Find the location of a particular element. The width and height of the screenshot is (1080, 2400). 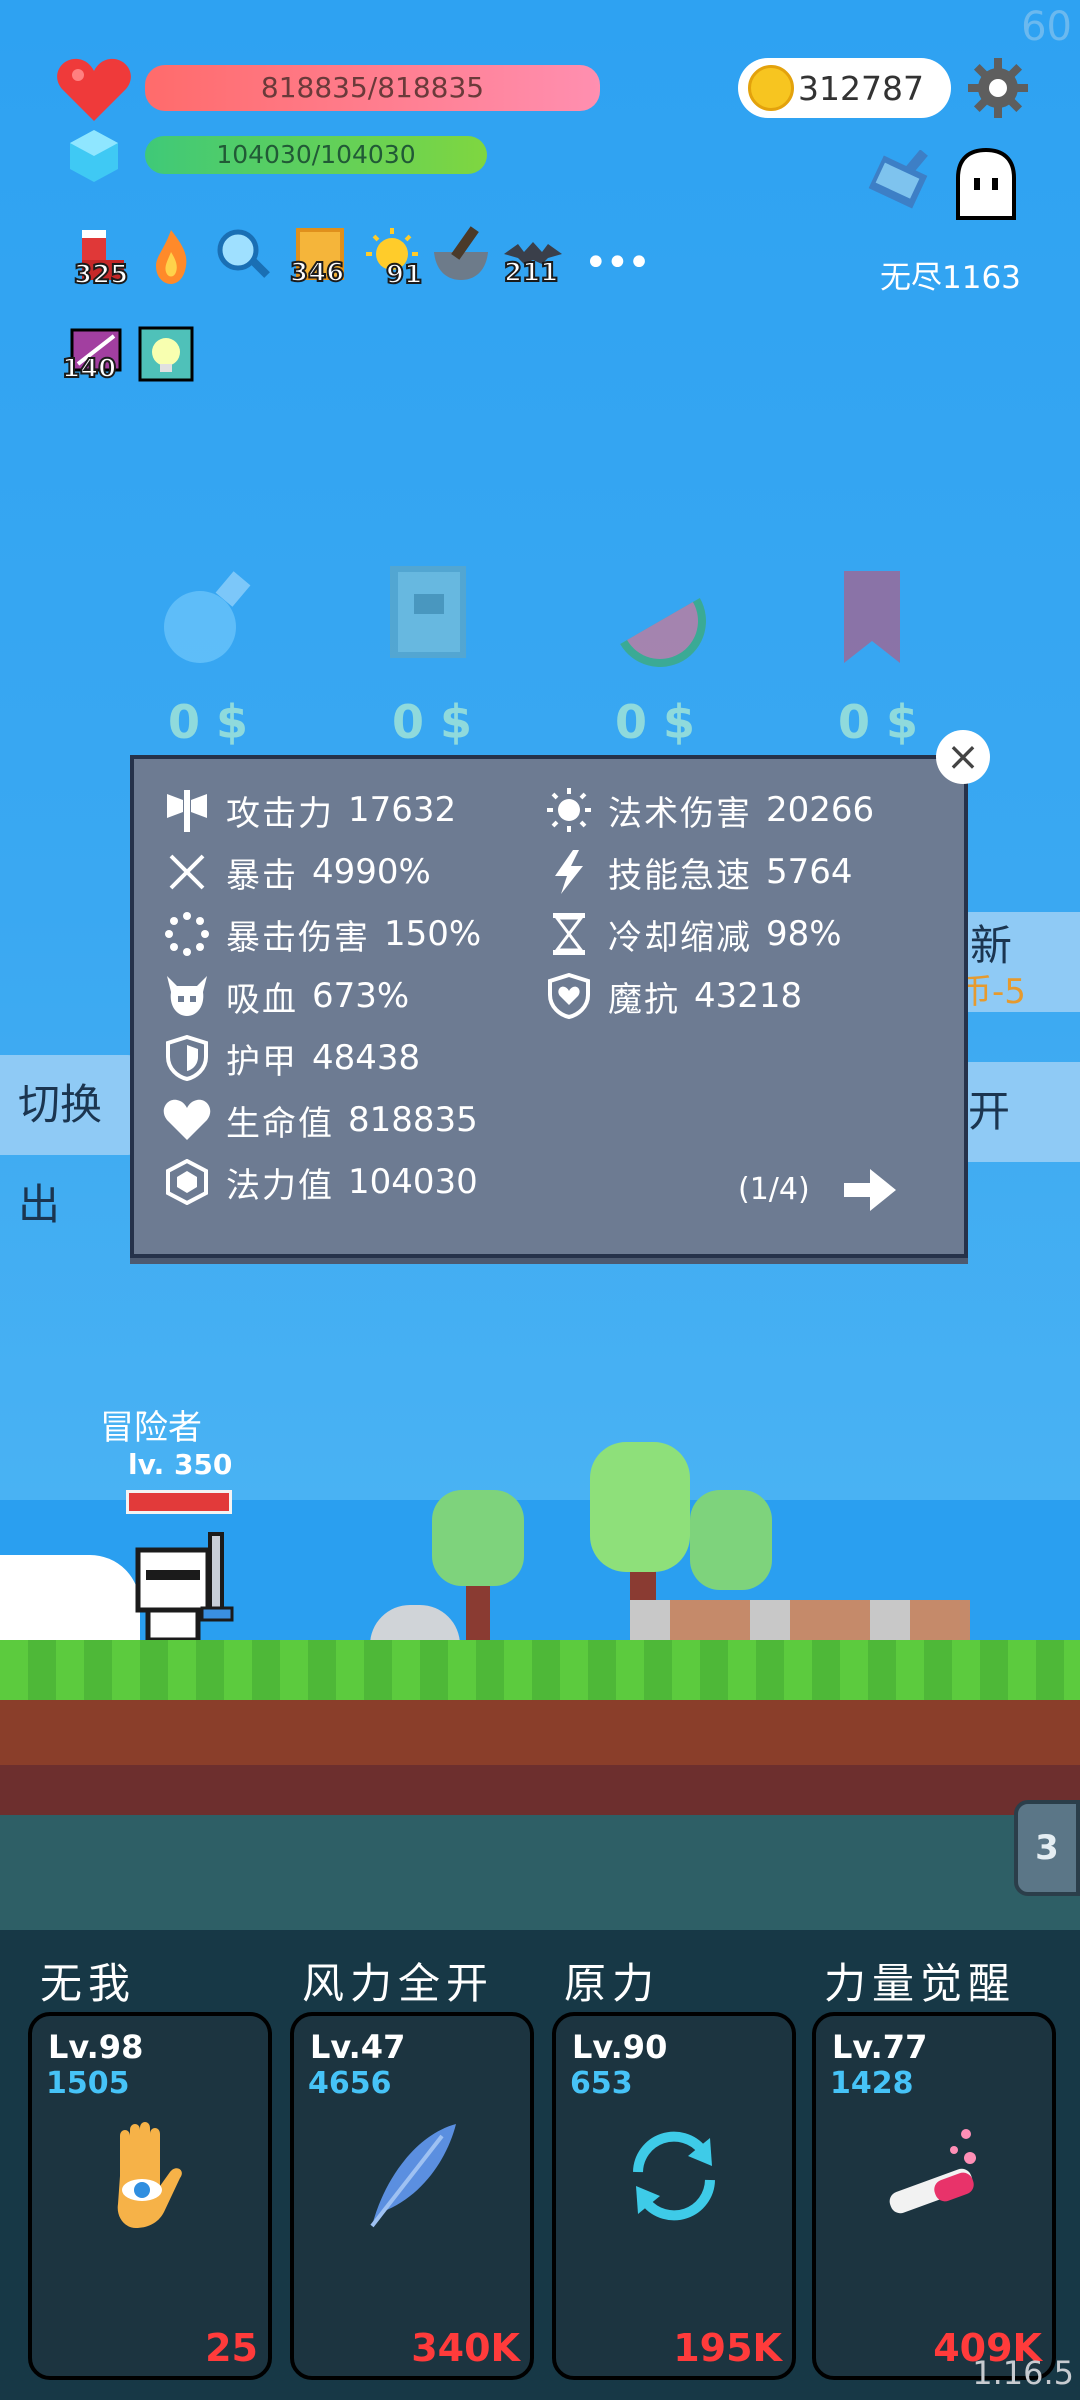

skill-level: Lv.98 is located at coordinates (96, 2047).